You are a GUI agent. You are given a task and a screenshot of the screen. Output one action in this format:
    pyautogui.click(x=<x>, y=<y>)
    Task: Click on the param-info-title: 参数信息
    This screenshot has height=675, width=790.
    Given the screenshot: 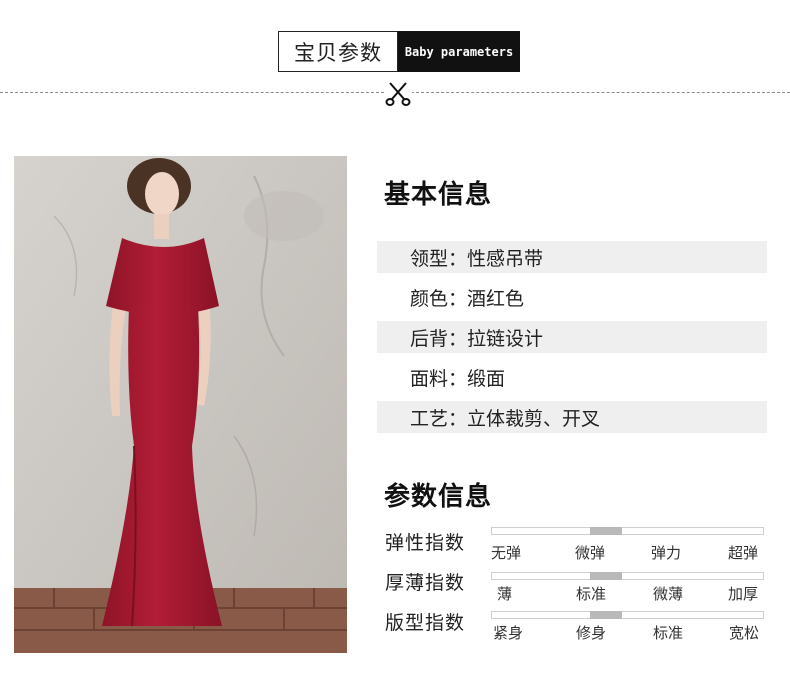 What is the action you would take?
    pyautogui.click(x=438, y=497)
    